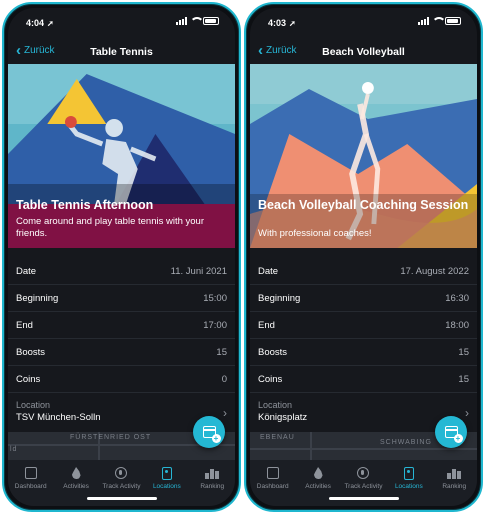  What do you see at coordinates (277, 437) in the screenshot?
I see `map-edge-label: EBENAU` at bounding box center [277, 437].